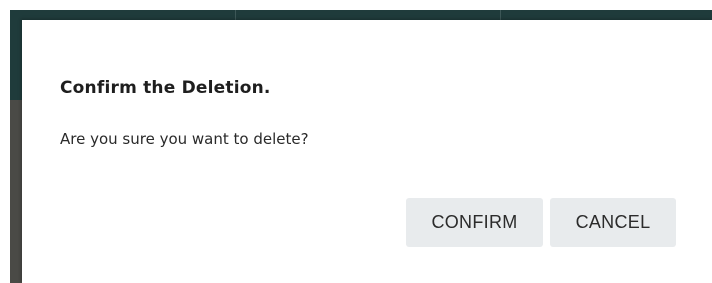  What do you see at coordinates (613, 222) in the screenshot?
I see `cancel-button: CANCEL` at bounding box center [613, 222].